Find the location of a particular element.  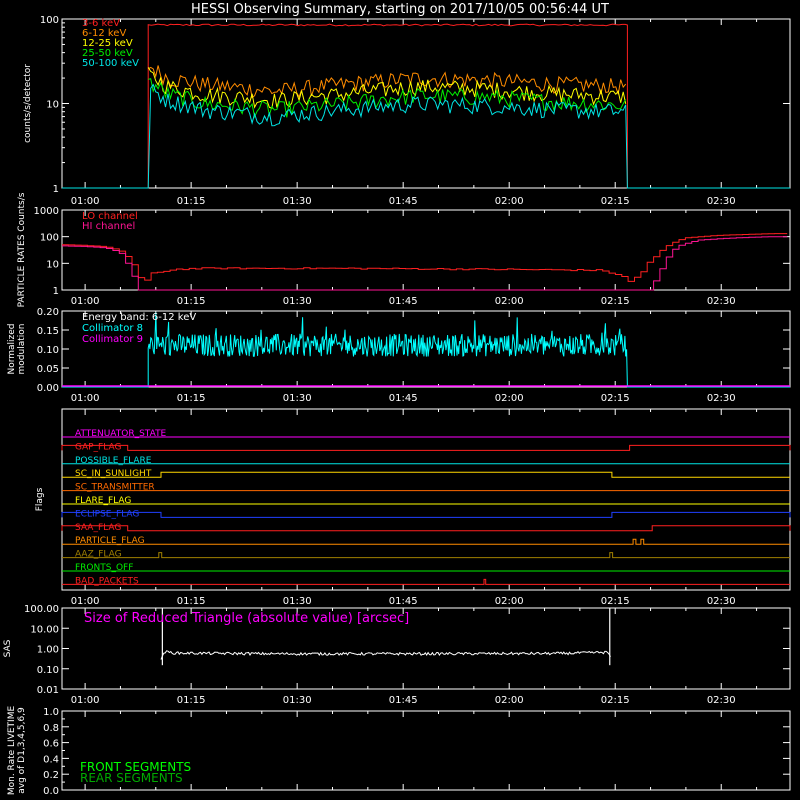

particle-rates-xtick-label: 02:00 is located at coordinates (509, 301).